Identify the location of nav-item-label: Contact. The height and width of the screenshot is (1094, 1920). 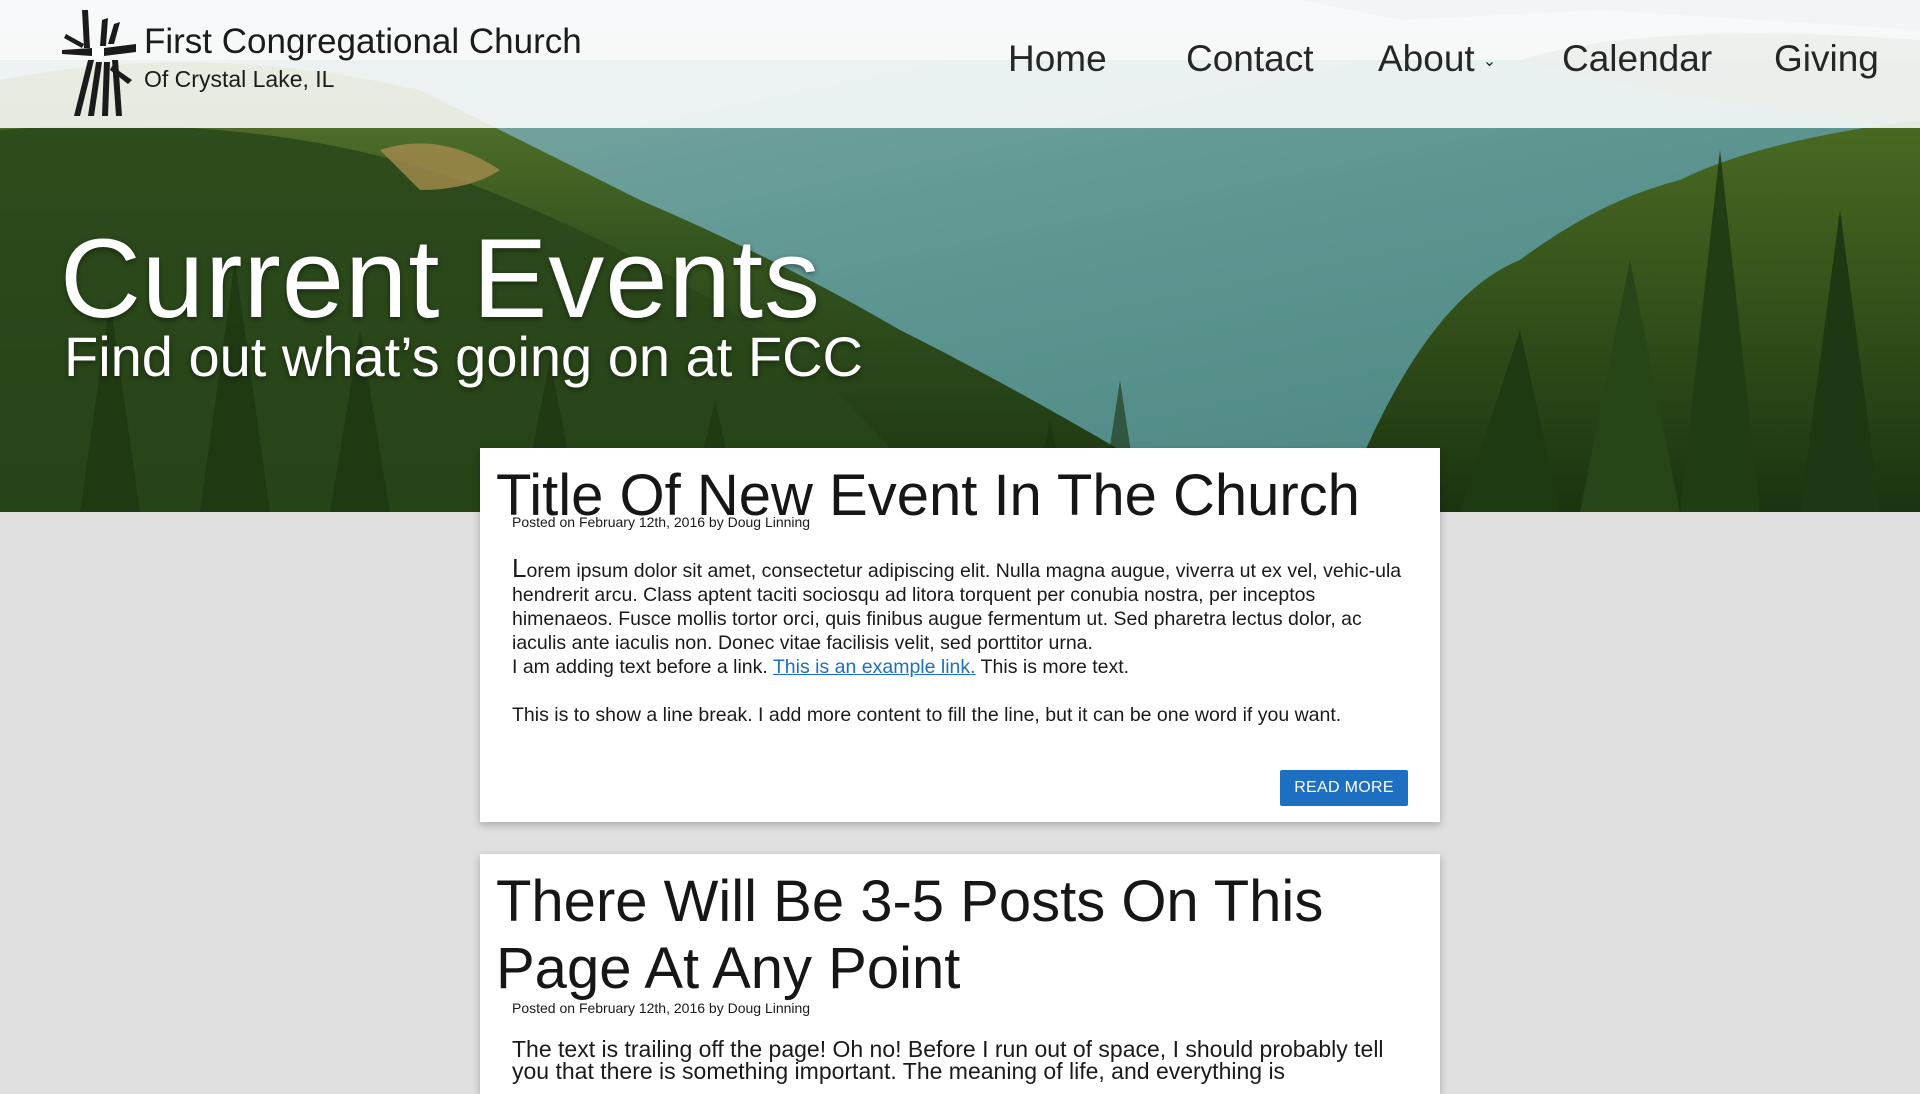
(1250, 58).